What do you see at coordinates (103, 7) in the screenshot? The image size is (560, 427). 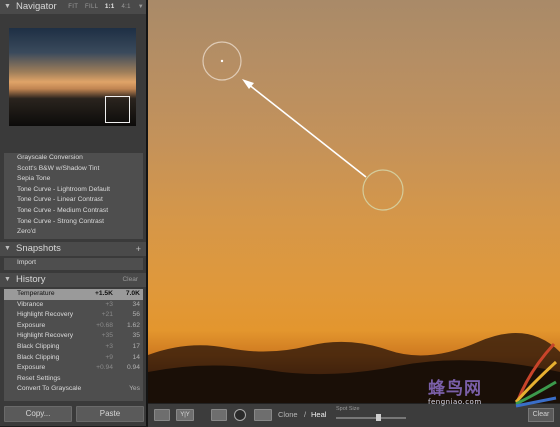 I see `zoom-options: FIT FILL 1:1 4:1 ▼` at bounding box center [103, 7].